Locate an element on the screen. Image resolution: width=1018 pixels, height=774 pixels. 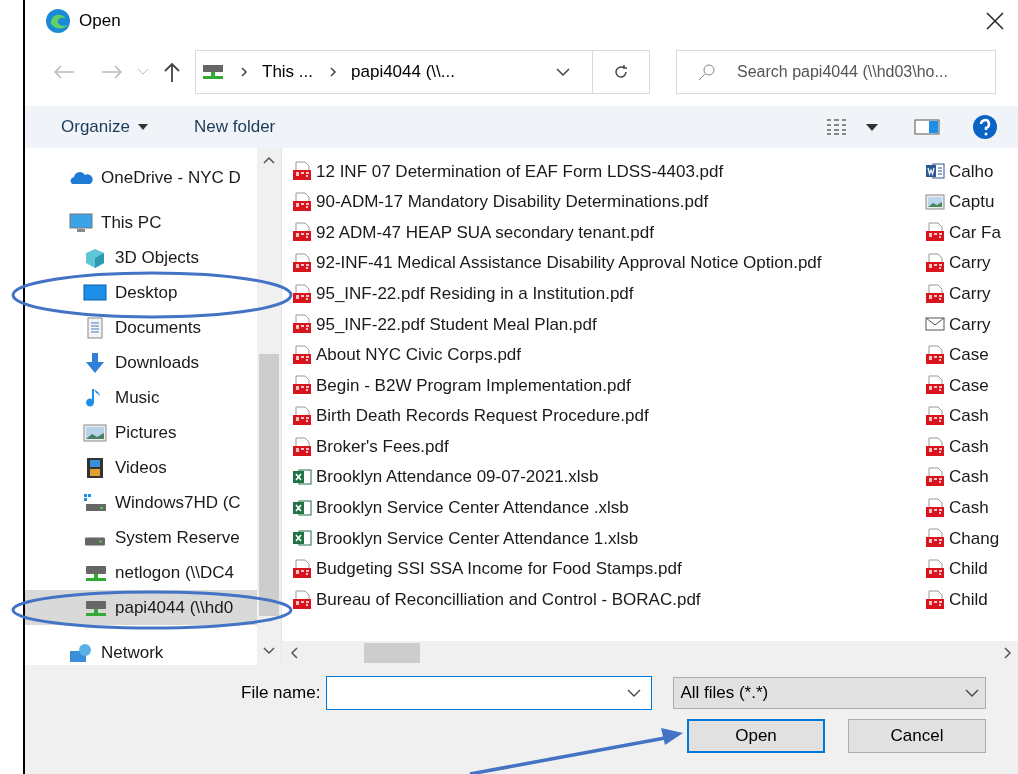
file-name-field is located at coordinates (489, 693).